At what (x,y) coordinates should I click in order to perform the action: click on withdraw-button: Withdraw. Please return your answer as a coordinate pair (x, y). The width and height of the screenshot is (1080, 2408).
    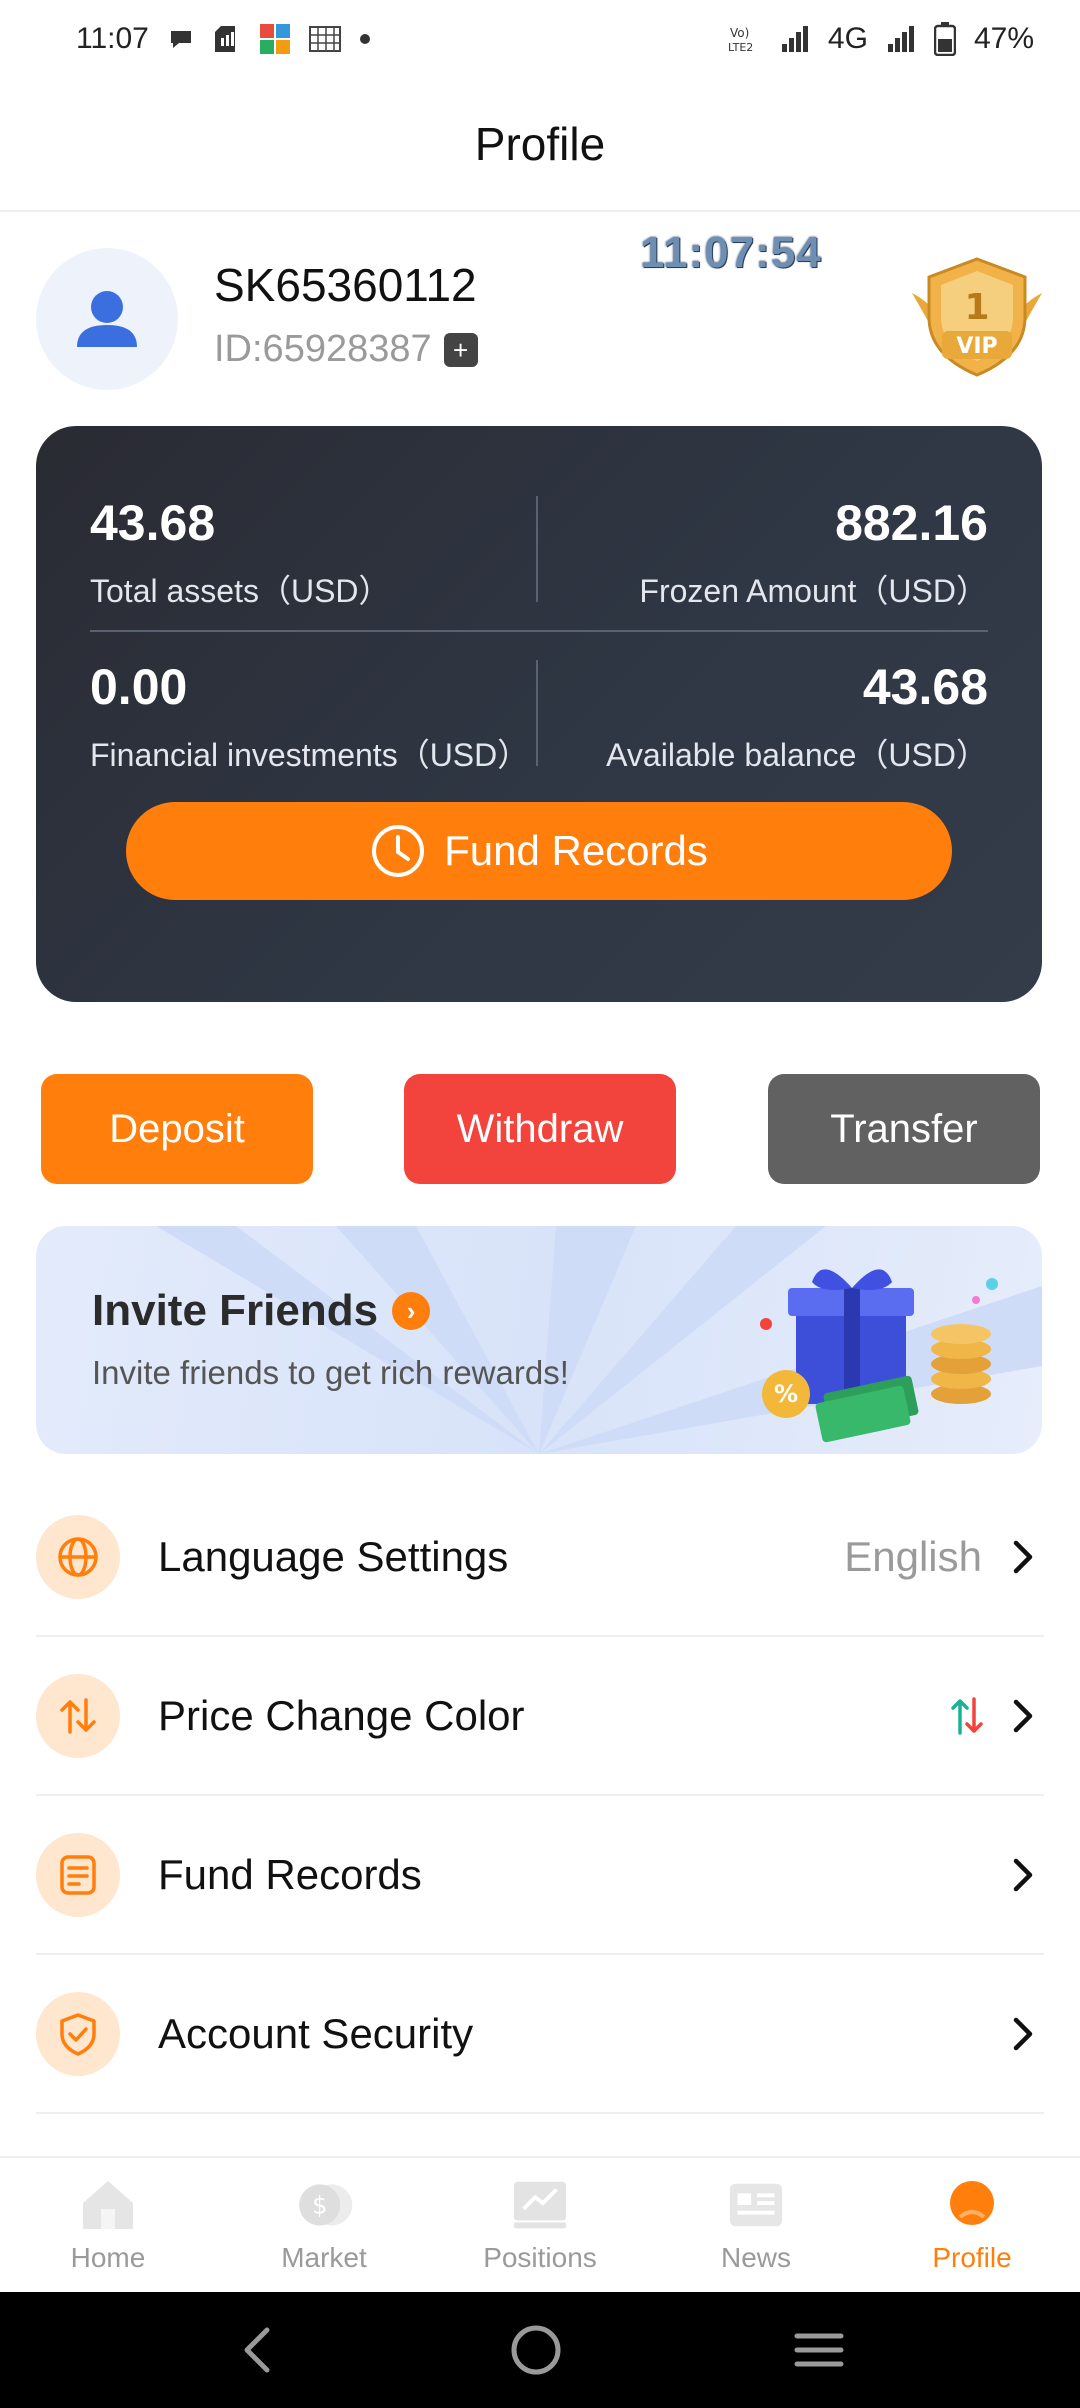
    Looking at the image, I should click on (540, 1129).